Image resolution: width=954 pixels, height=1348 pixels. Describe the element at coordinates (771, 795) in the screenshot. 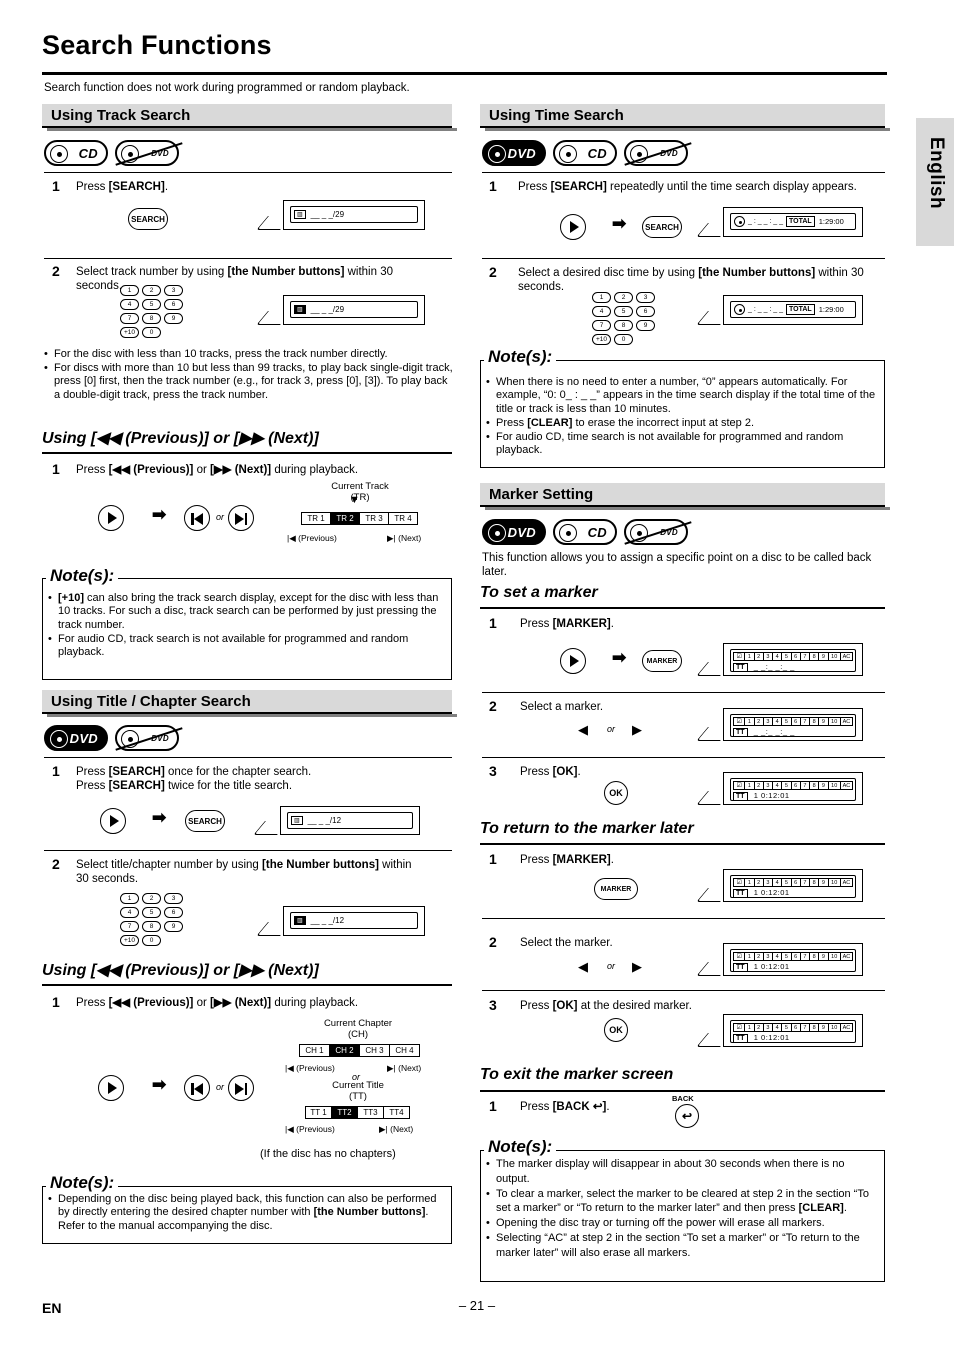

I see `marker-time: 1 0:12:01` at that location.